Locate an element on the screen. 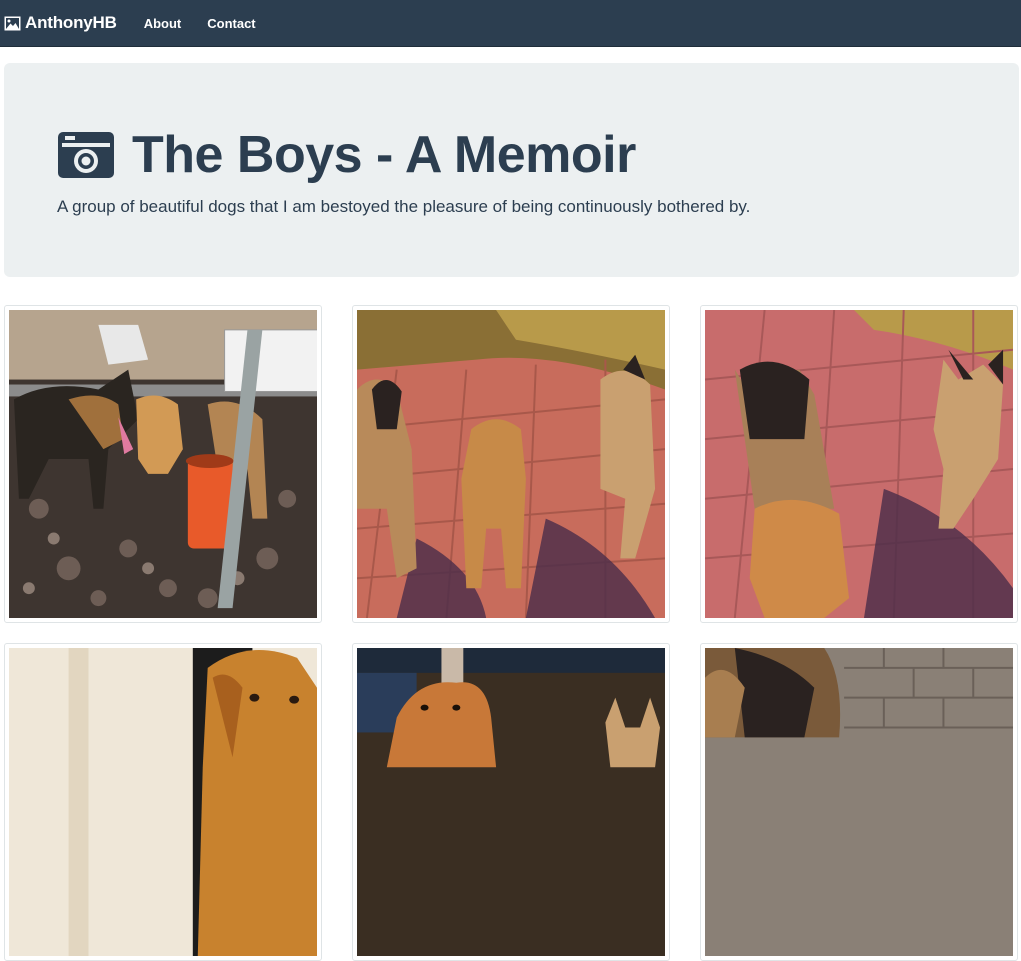  dogs-on-rocks-photo is located at coordinates (163, 464).